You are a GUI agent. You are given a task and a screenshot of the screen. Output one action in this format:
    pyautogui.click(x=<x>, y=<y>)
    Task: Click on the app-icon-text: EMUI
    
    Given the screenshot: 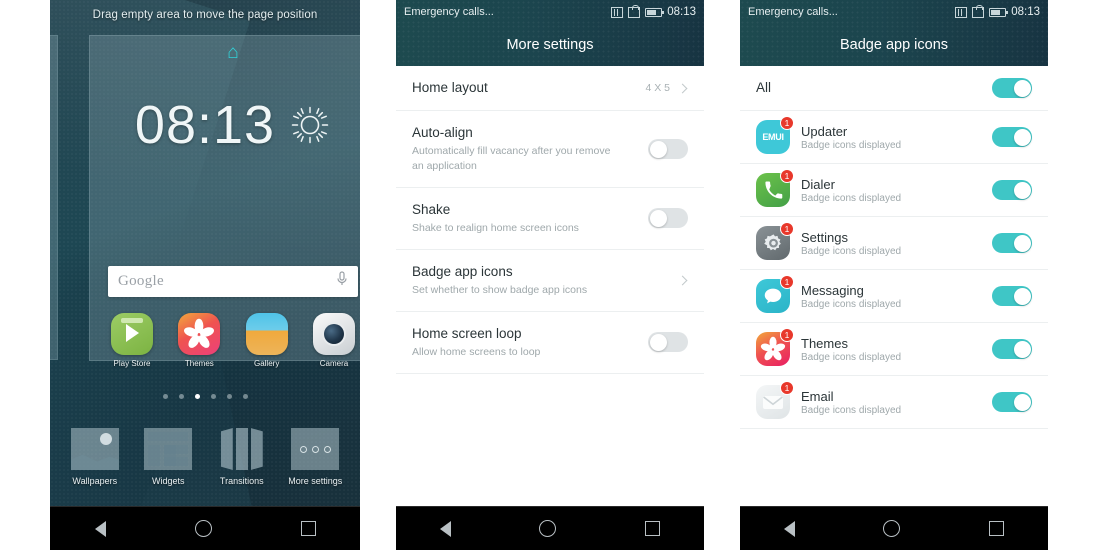 What is the action you would take?
    pyautogui.click(x=773, y=137)
    